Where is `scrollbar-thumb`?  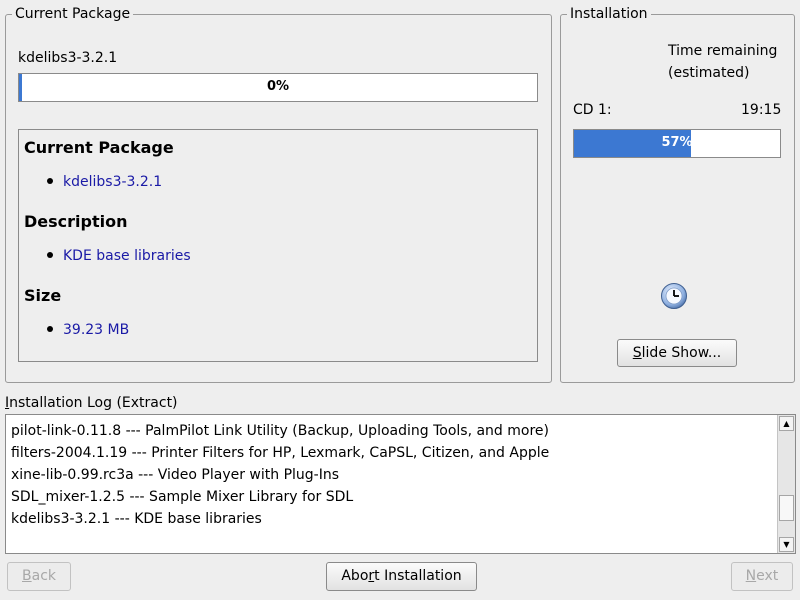 scrollbar-thumb is located at coordinates (786, 508).